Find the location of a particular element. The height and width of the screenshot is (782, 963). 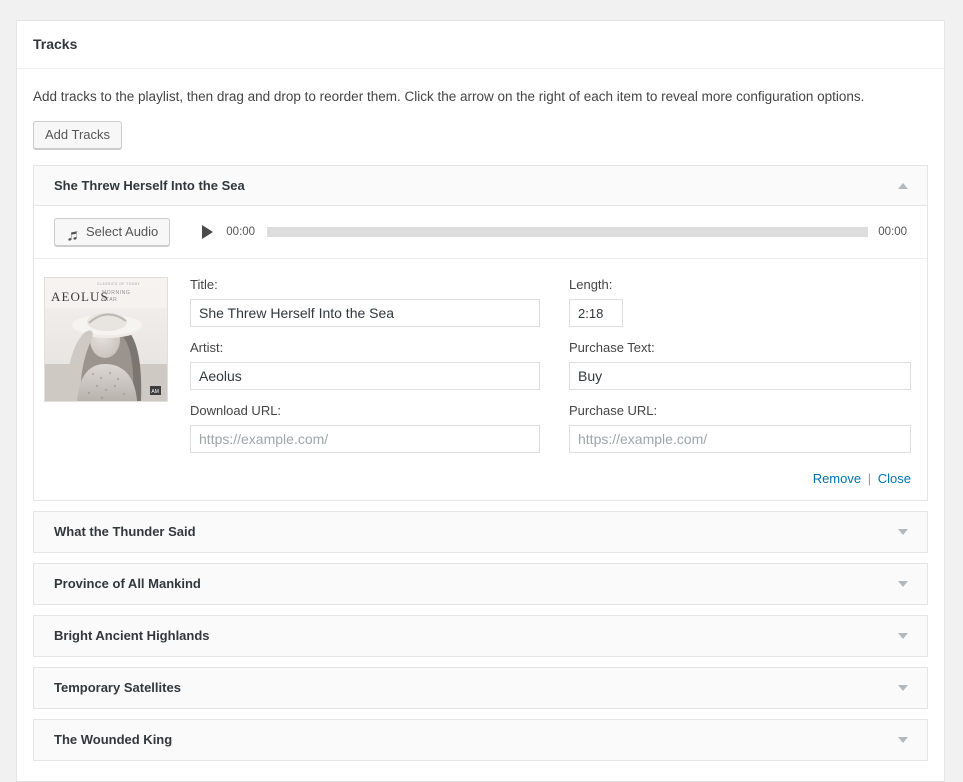

track-title-label: Temporary Satellites is located at coordinates (117, 688).